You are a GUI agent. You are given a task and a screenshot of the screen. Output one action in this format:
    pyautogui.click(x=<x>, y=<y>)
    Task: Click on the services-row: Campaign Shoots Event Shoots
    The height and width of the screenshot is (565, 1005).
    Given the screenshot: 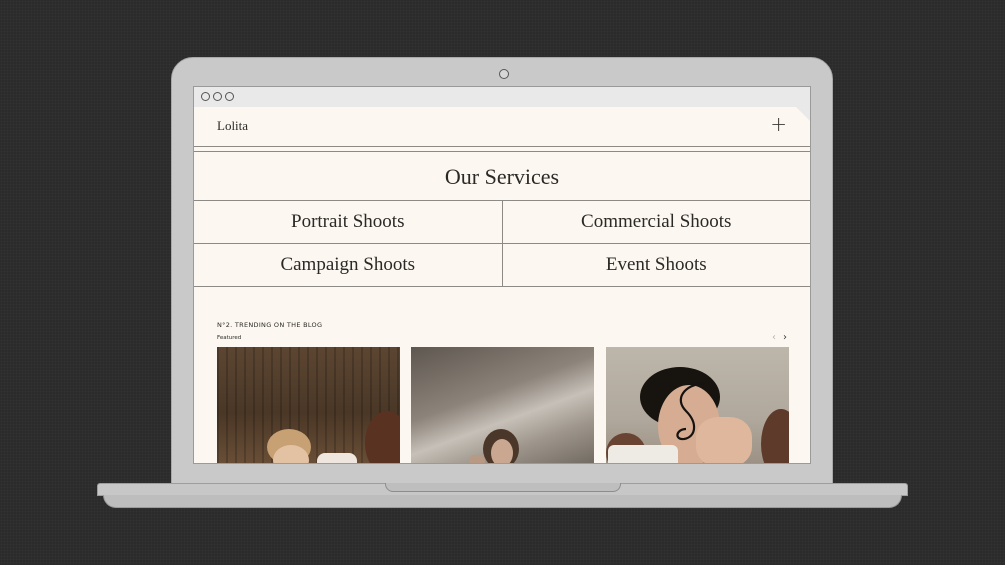 What is the action you would take?
    pyautogui.click(x=502, y=265)
    